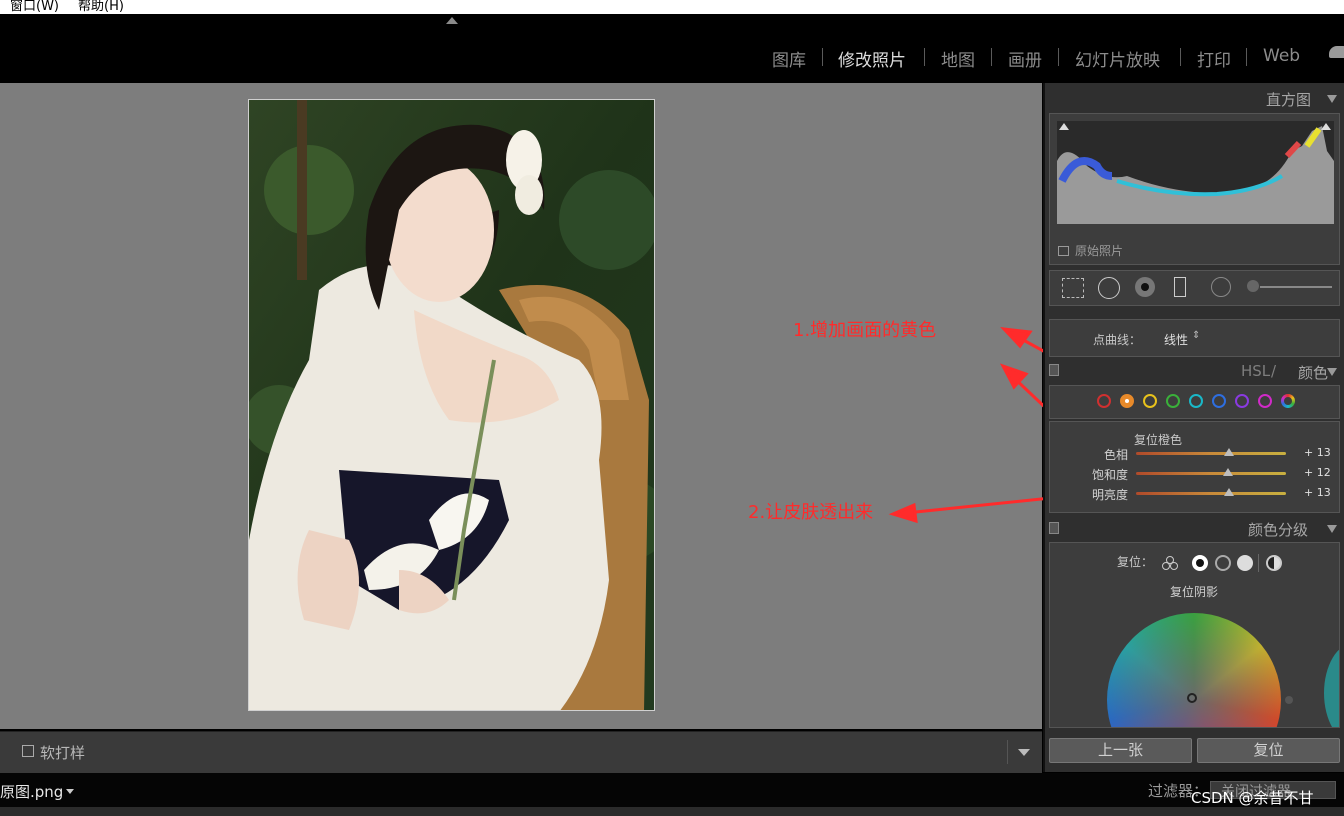 The height and width of the screenshot is (816, 1344). What do you see at coordinates (521, 752) in the screenshot?
I see `bottom-toolbar: 软打样` at bounding box center [521, 752].